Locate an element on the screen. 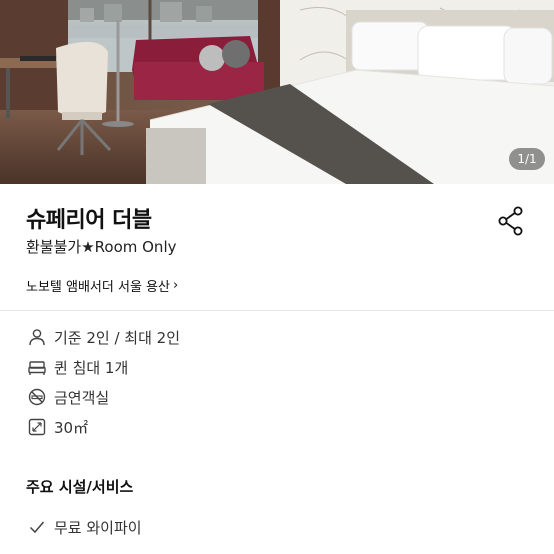 This screenshot has height=554, width=554. area-row: 30㎡ is located at coordinates (58, 427).